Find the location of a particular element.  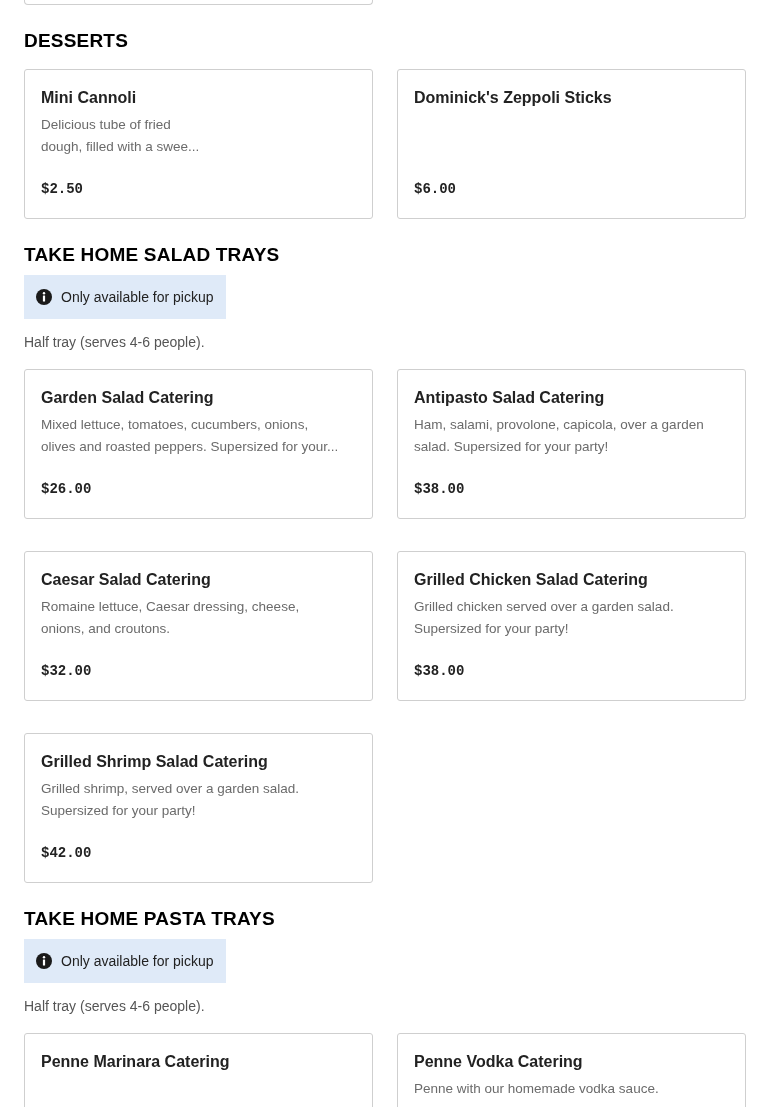

item-name: Dominick's Zeppoli Sticks is located at coordinates (513, 98).